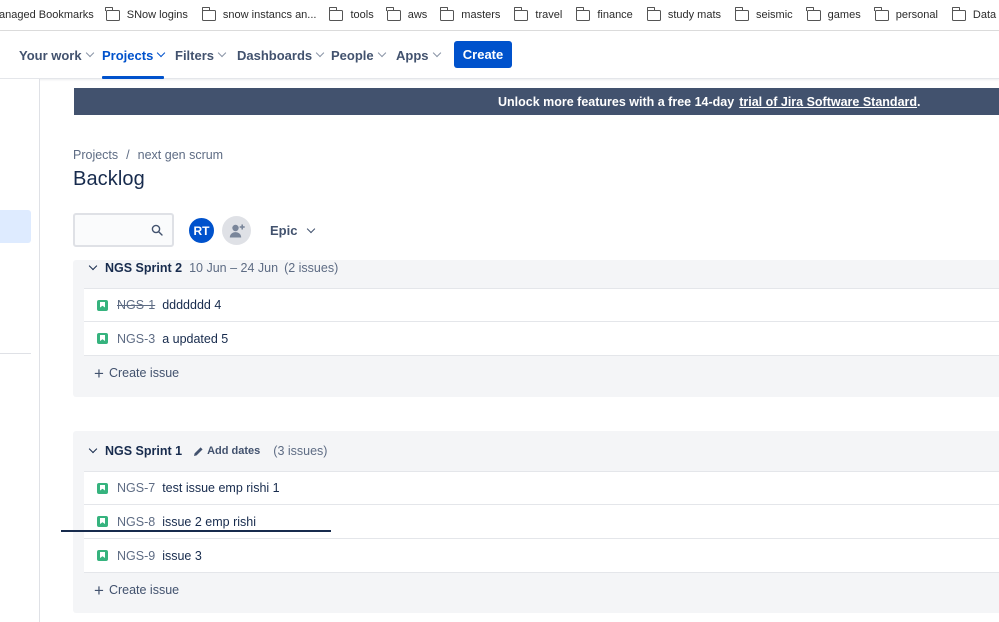 Image resolution: width=999 pixels, height=622 pixels. I want to click on issue-list: NGS-1 ddddddd 4 NGS-3 a updated 5, so click(541, 322).